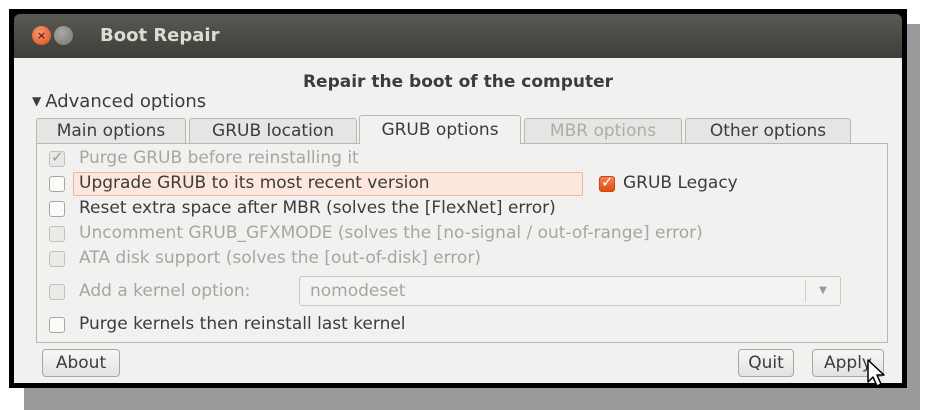 The image size is (930, 410). Describe the element at coordinates (63, 35) in the screenshot. I see `minimize-icon` at that location.